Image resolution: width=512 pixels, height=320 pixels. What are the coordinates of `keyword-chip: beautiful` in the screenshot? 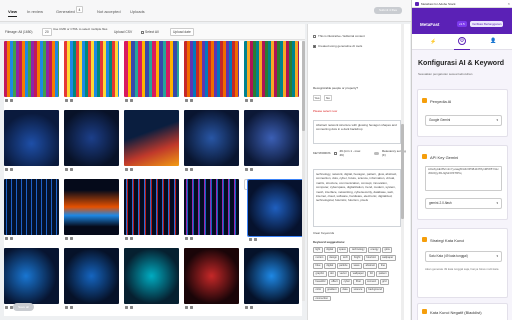 It's located at (320, 282).